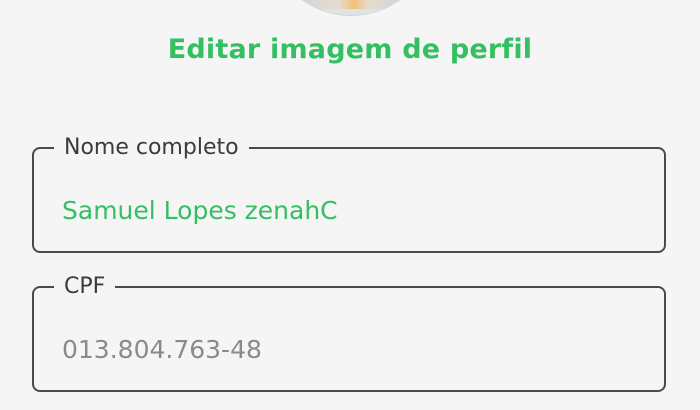 The image size is (700, 410). Describe the element at coordinates (85, 287) in the screenshot. I see `cpf-label: CPF` at that location.